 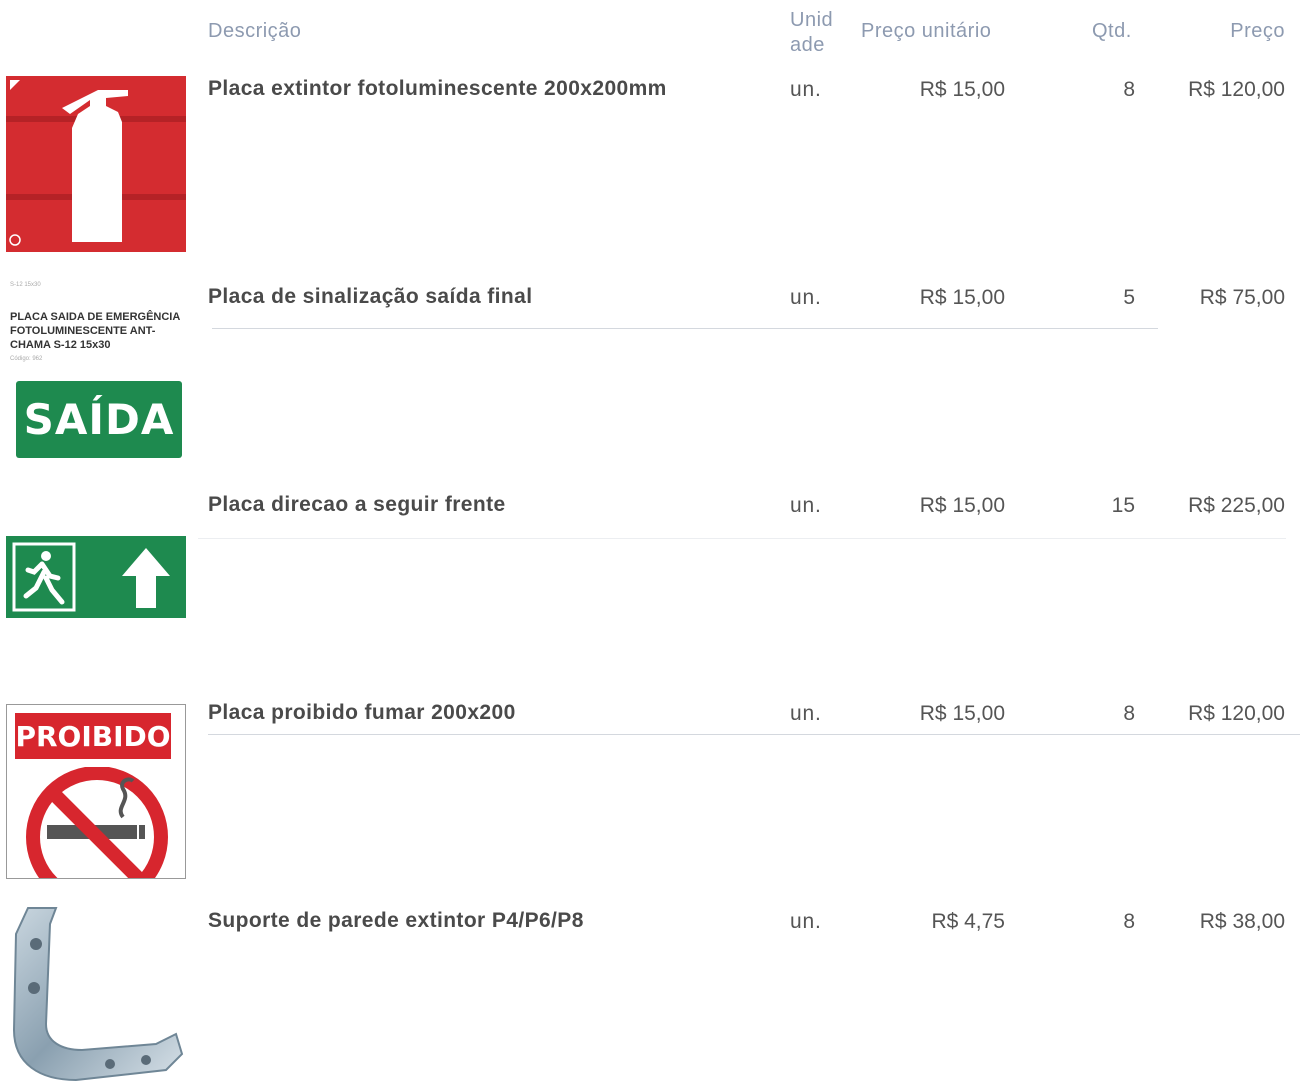 I want to click on item-description: Suporte de parede extintor P4/P6/P8, so click(x=396, y=920).